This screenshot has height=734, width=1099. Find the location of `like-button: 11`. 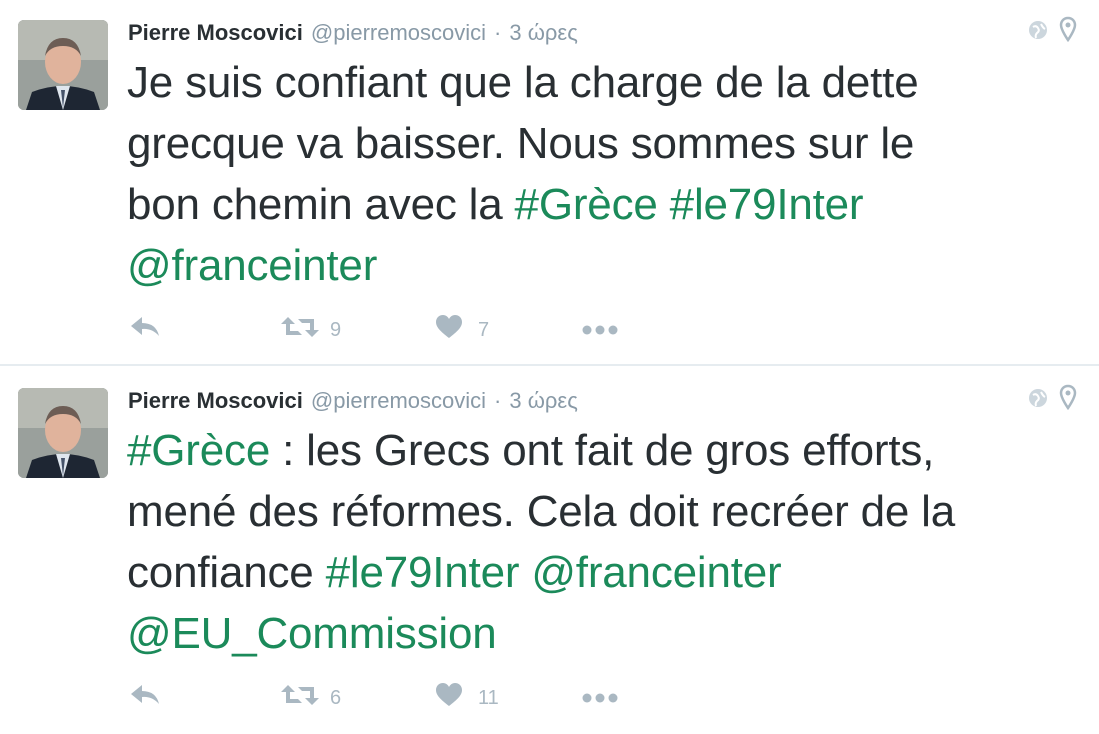

like-button: 11 is located at coordinates (466, 698).